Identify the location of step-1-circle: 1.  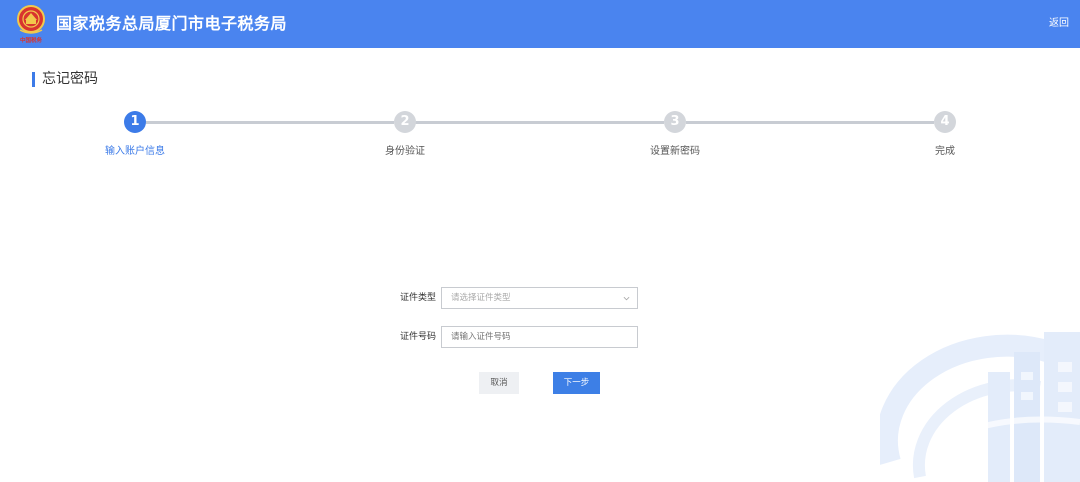
(135, 122).